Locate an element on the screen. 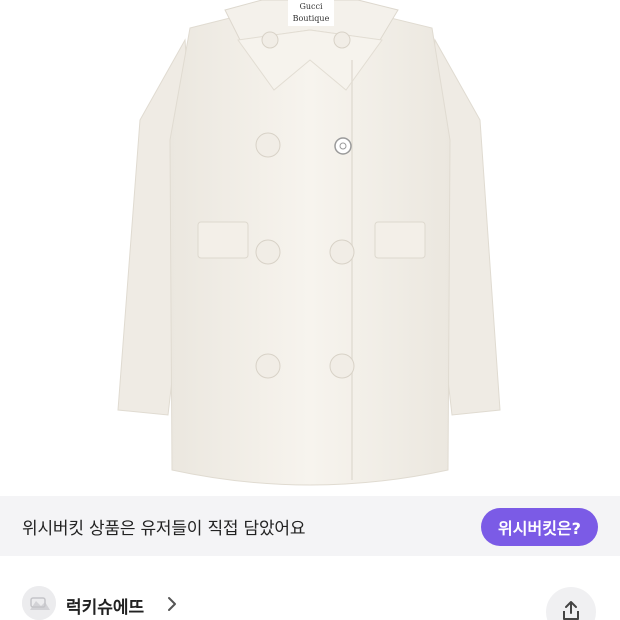 The height and width of the screenshot is (620, 620). label-text-1: Gucci is located at coordinates (311, 6).